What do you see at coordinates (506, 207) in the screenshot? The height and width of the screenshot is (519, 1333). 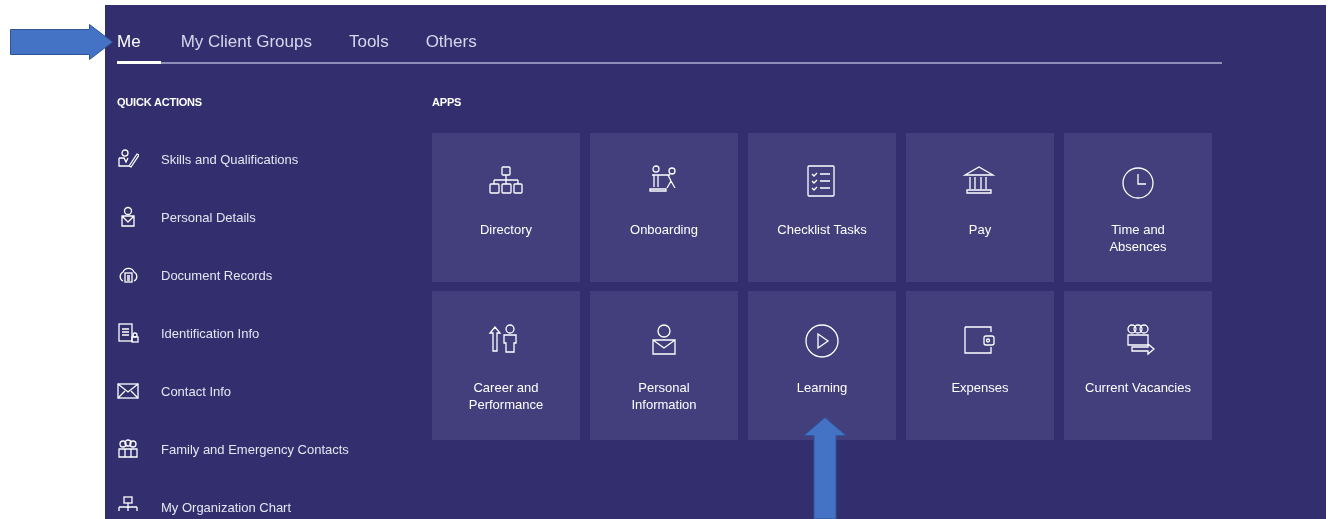 I see `app-tile: Directory` at bounding box center [506, 207].